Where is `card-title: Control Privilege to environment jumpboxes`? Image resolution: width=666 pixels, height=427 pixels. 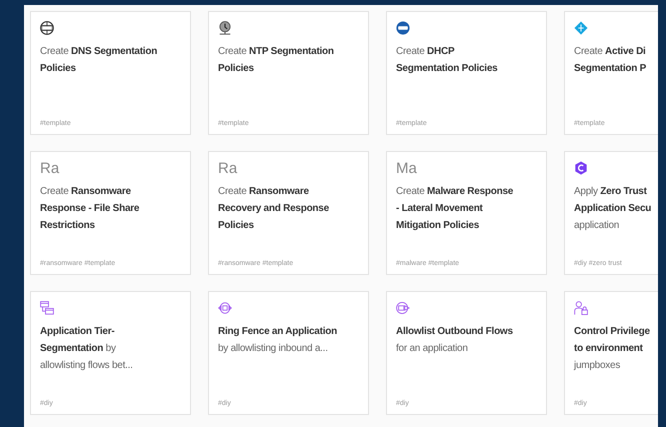 card-title: Control Privilege to environment jumpboxes is located at coordinates (612, 349).